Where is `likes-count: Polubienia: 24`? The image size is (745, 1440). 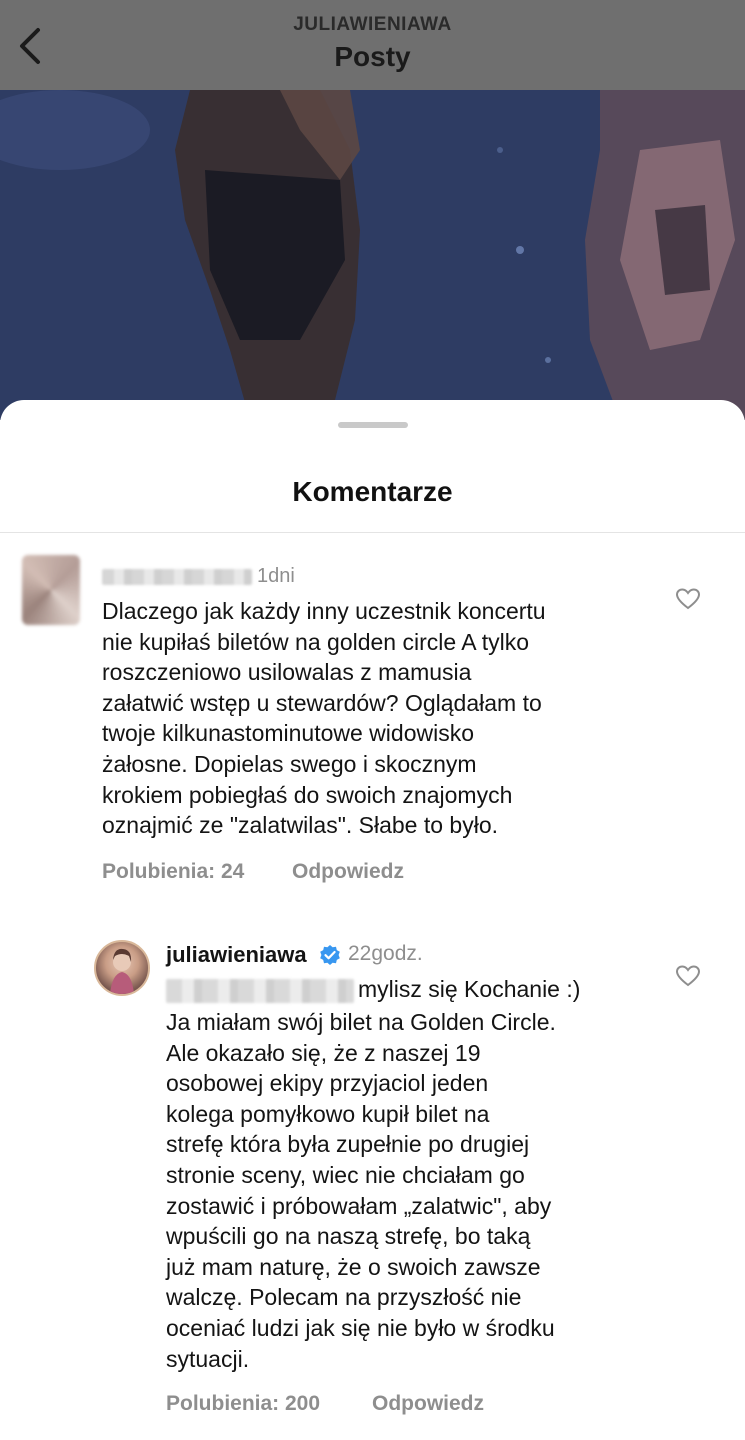 likes-count: Polubienia: 24 is located at coordinates (173, 872).